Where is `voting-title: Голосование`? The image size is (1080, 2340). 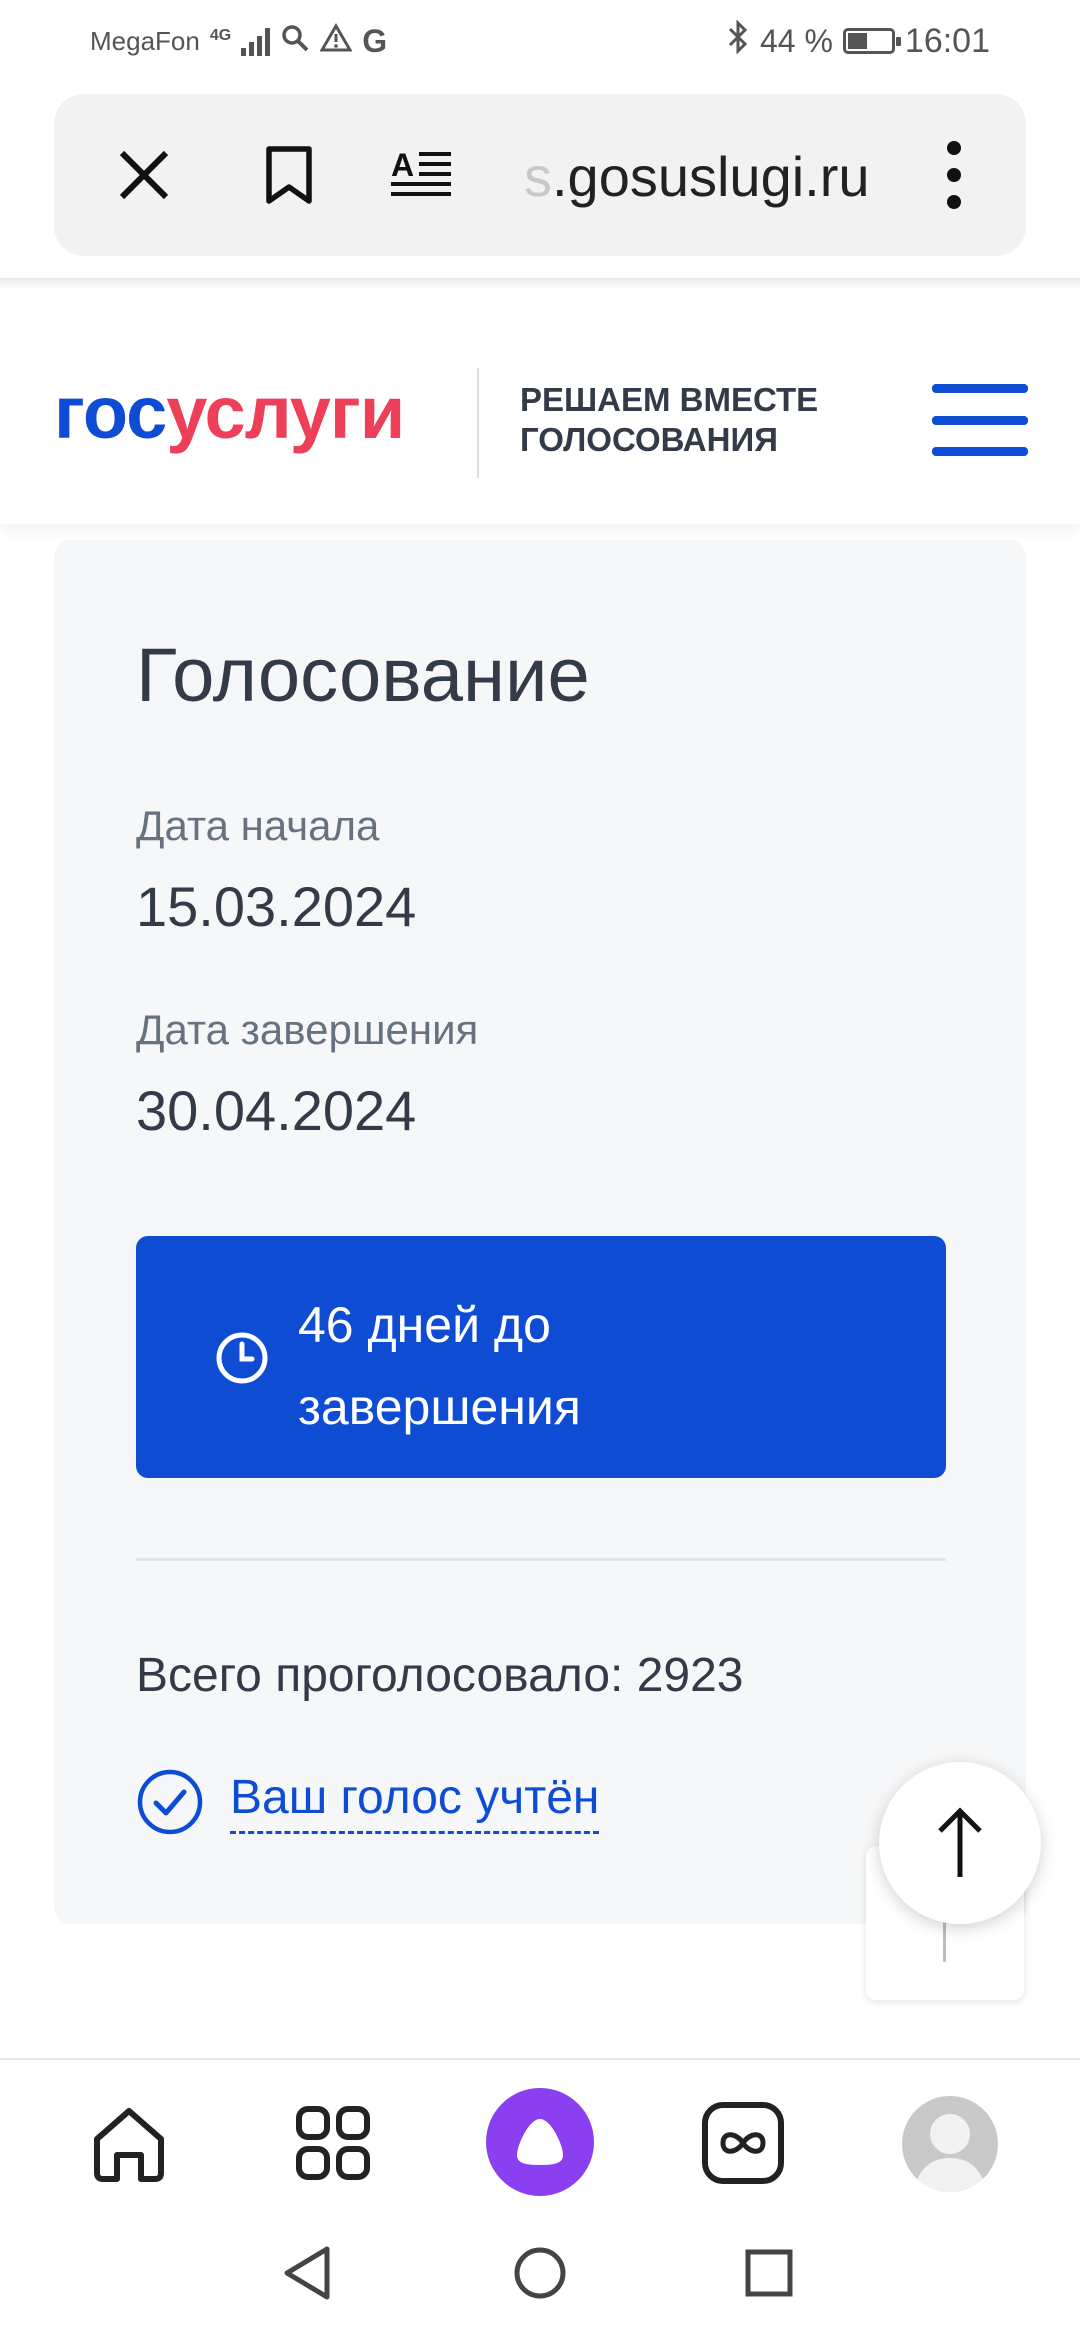
voting-title: Голосование is located at coordinates (363, 675).